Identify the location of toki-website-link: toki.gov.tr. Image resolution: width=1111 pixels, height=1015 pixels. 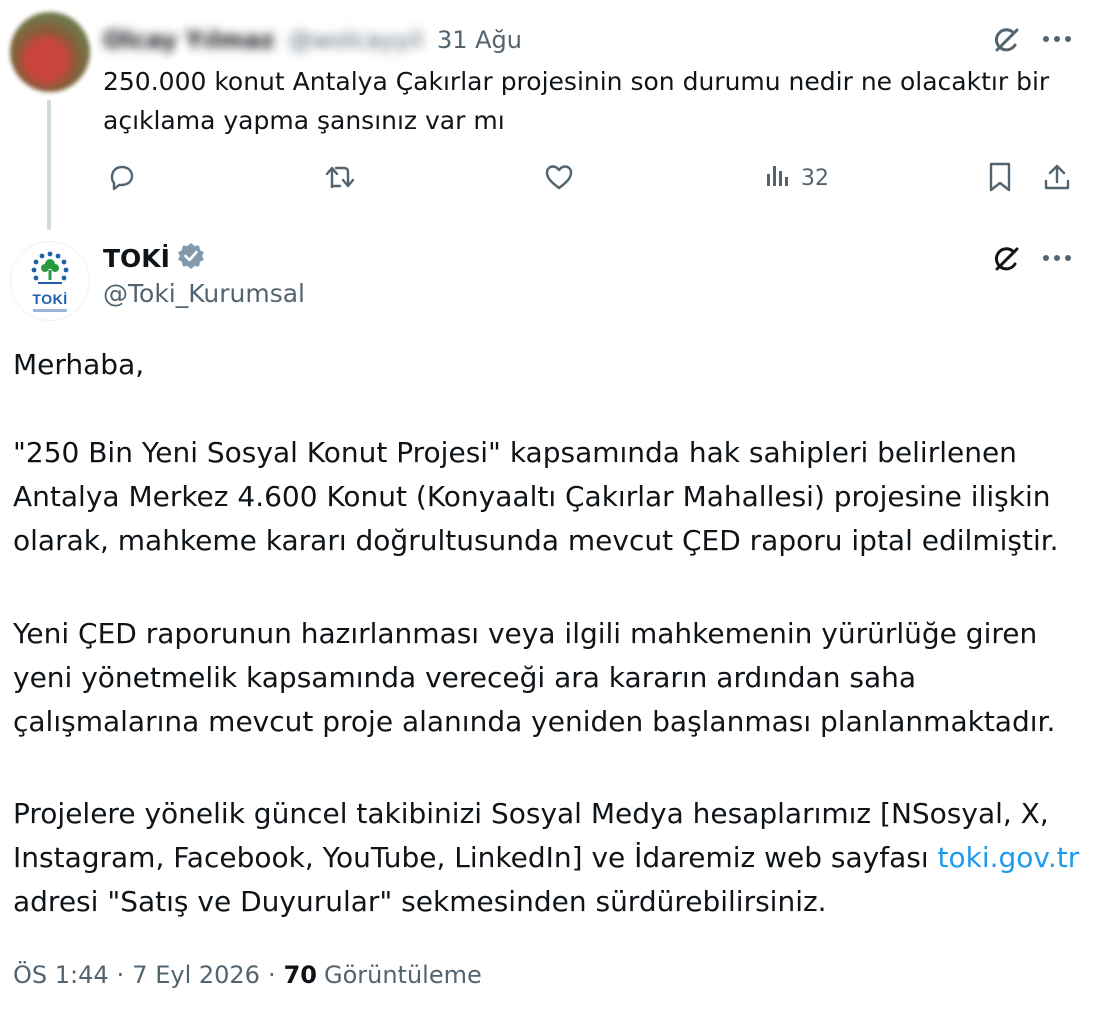
(1009, 857).